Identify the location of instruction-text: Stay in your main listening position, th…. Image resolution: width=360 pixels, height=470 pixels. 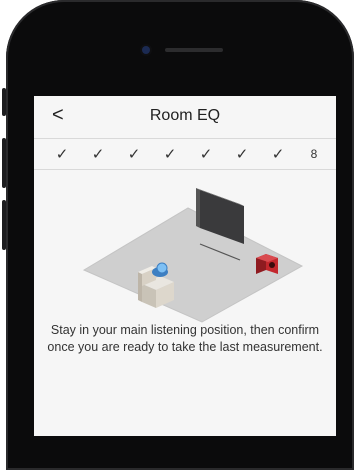
(185, 338).